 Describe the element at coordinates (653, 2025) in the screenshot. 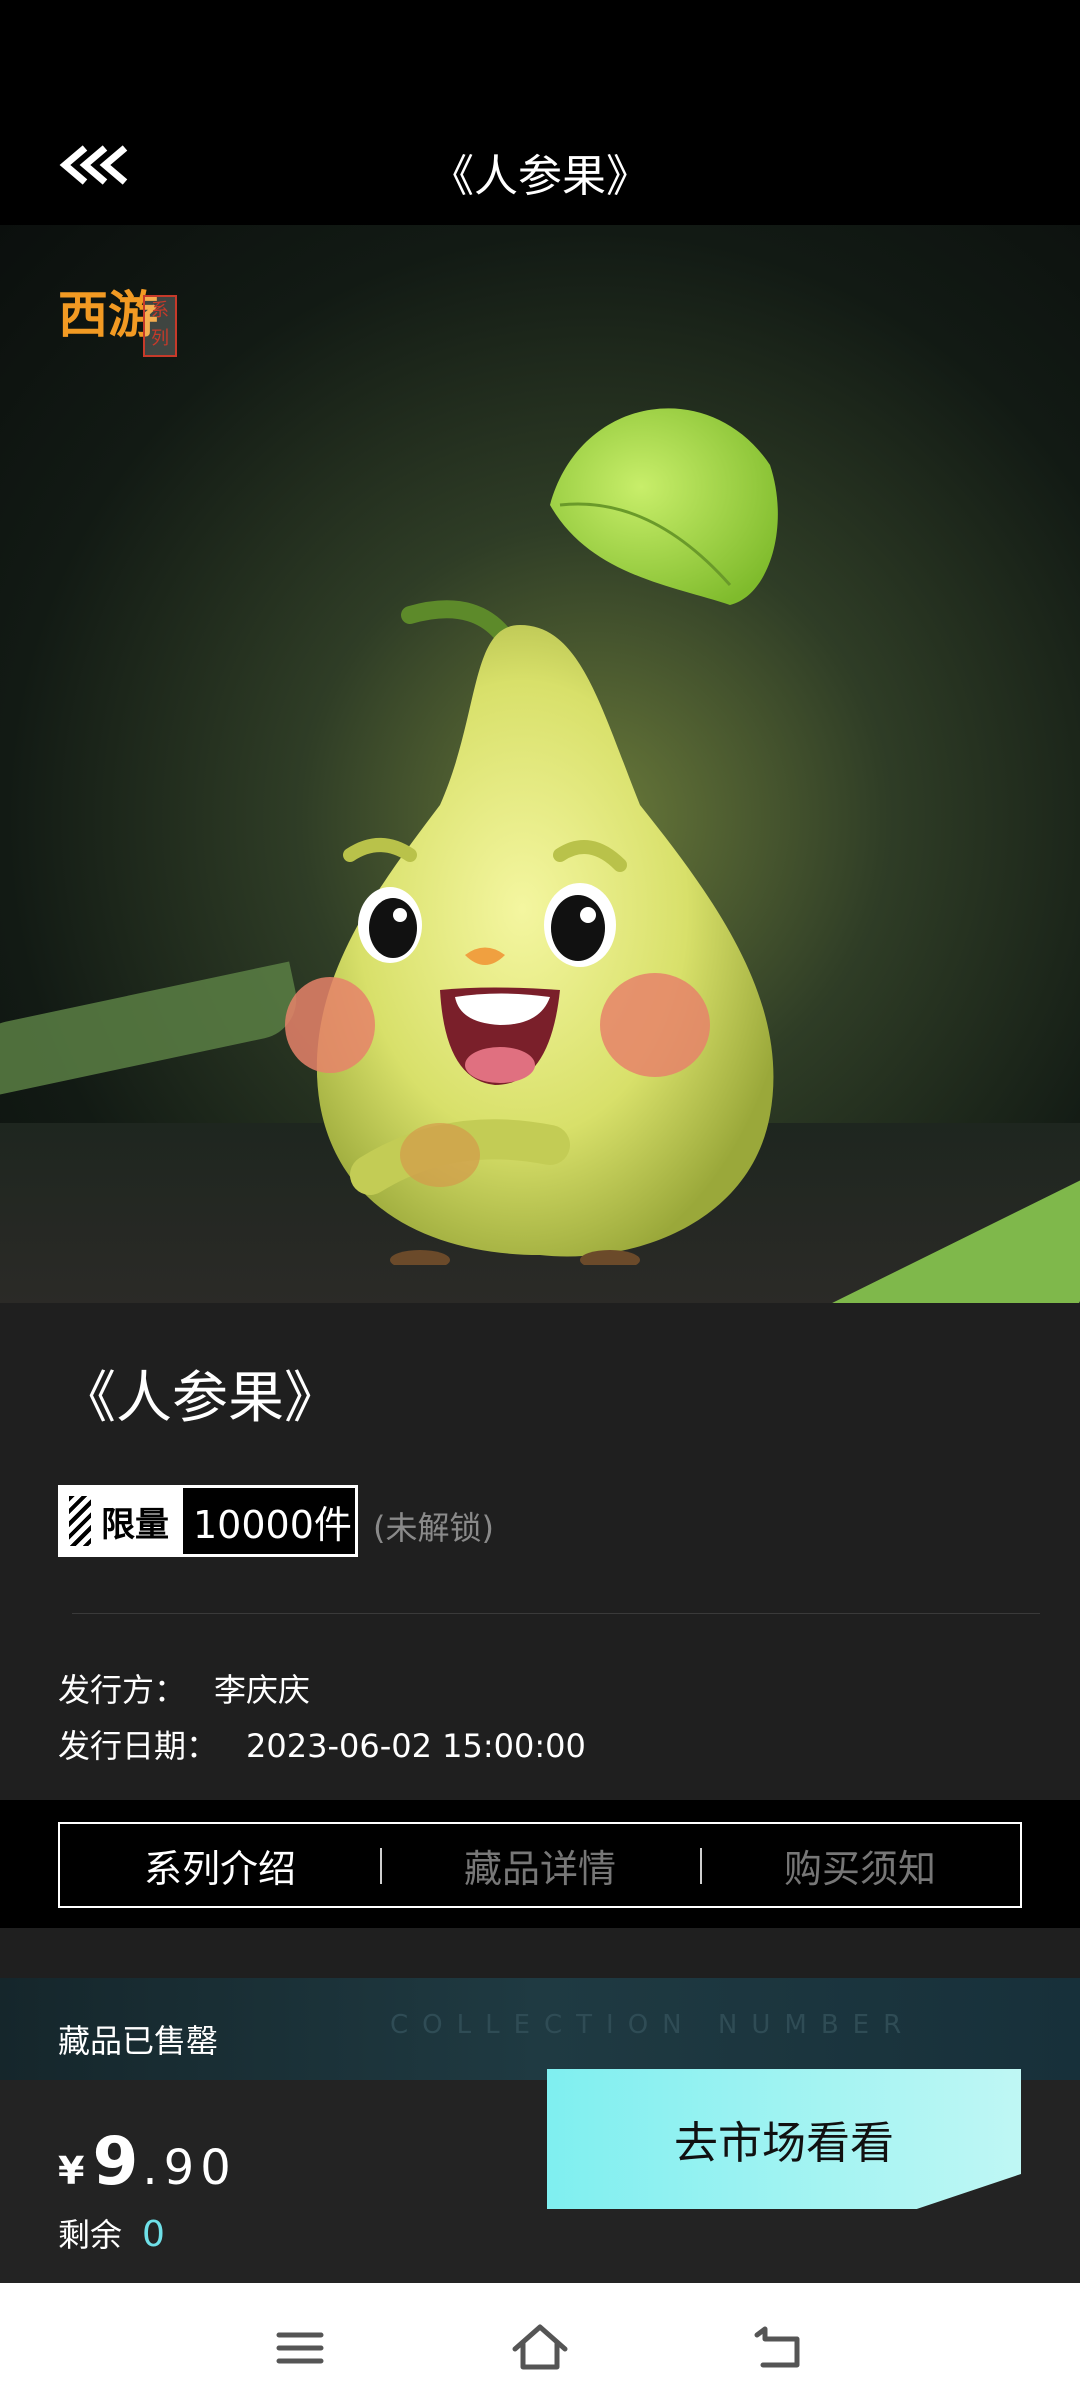

I see `banner-watermark: COLLECTION NUMBER` at that location.